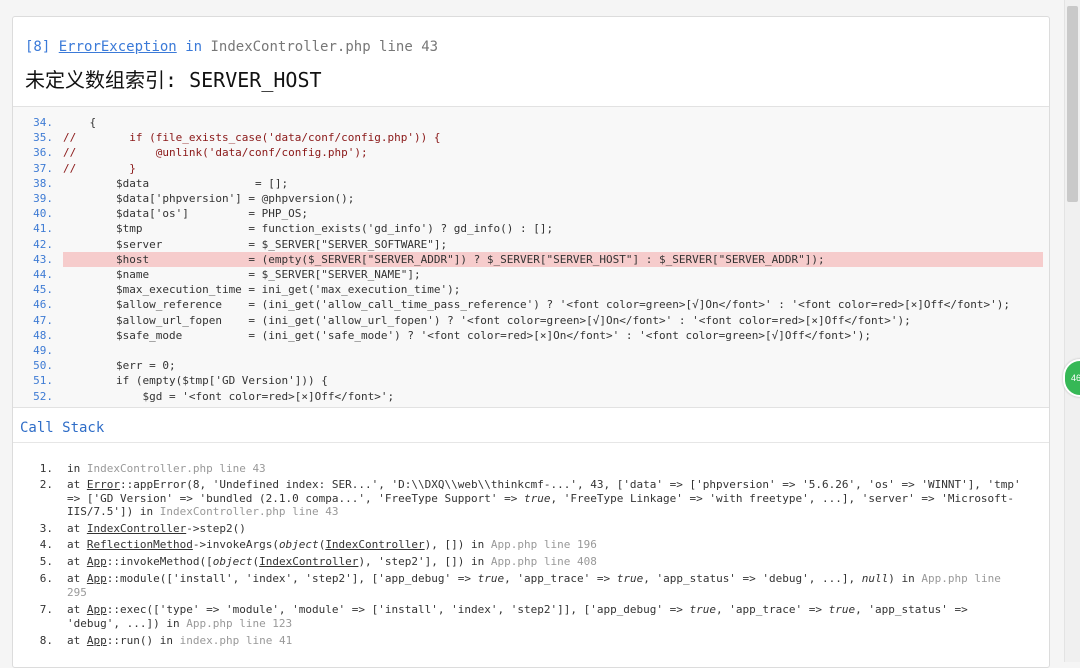 The width and height of the screenshot is (1080, 668). What do you see at coordinates (1072, 104) in the screenshot?
I see `scrollbar-thumb` at bounding box center [1072, 104].